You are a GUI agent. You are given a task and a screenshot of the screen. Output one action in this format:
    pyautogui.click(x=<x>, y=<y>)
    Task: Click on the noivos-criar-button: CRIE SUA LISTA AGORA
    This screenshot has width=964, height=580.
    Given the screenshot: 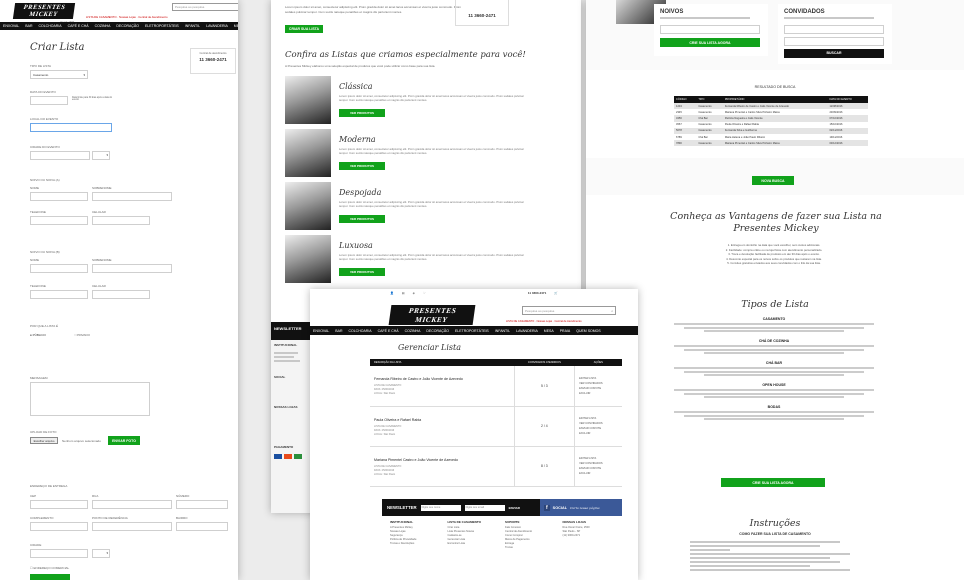 What is the action you would take?
    pyautogui.click(x=710, y=42)
    